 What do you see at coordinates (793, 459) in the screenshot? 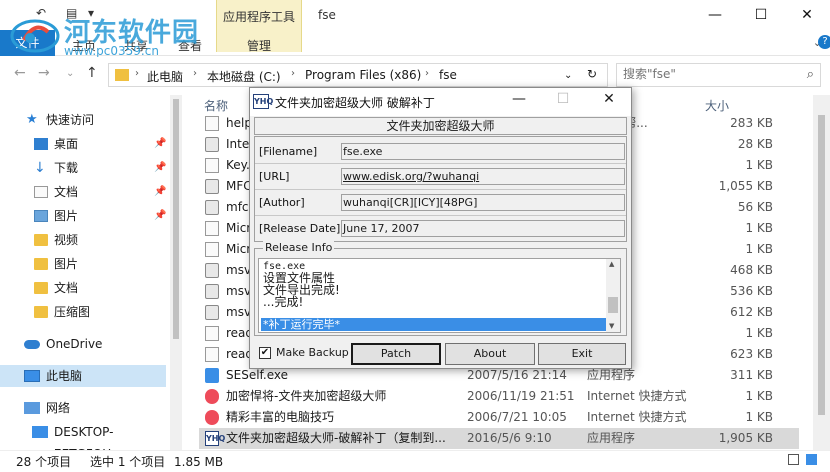
I see `details-view-icon` at bounding box center [793, 459].